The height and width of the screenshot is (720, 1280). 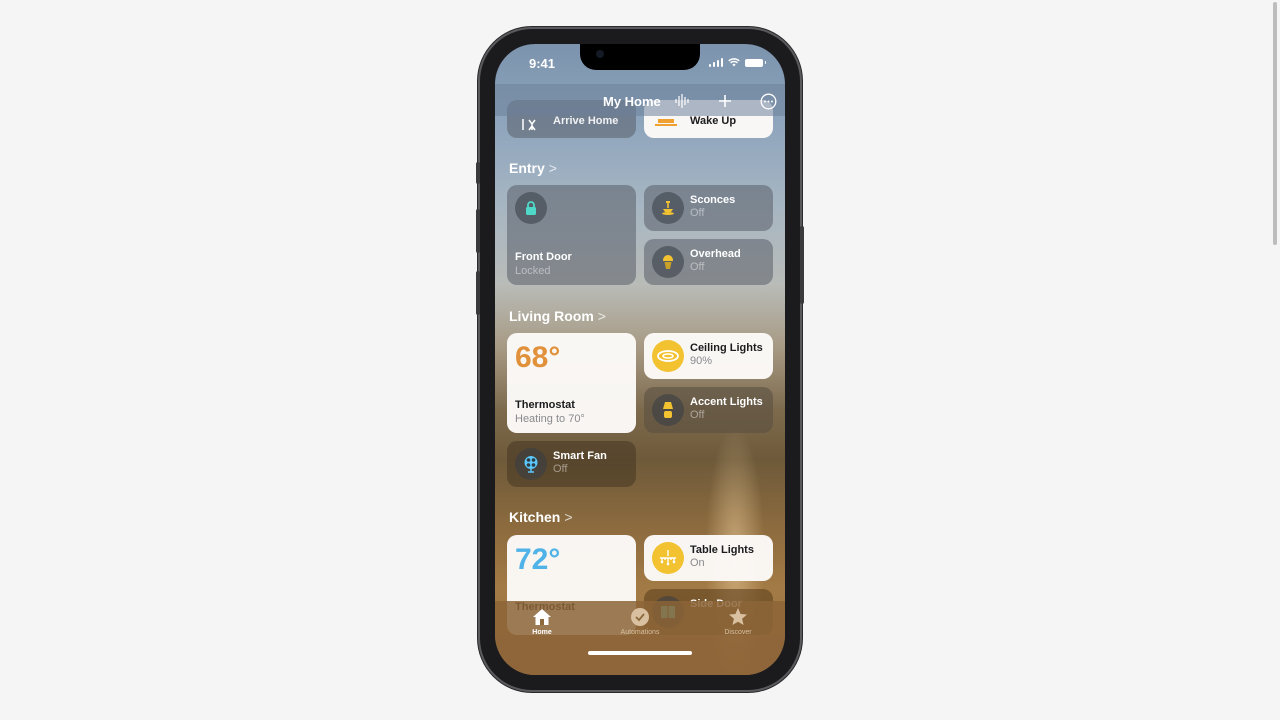 What do you see at coordinates (640, 57) in the screenshot?
I see `notch` at bounding box center [640, 57].